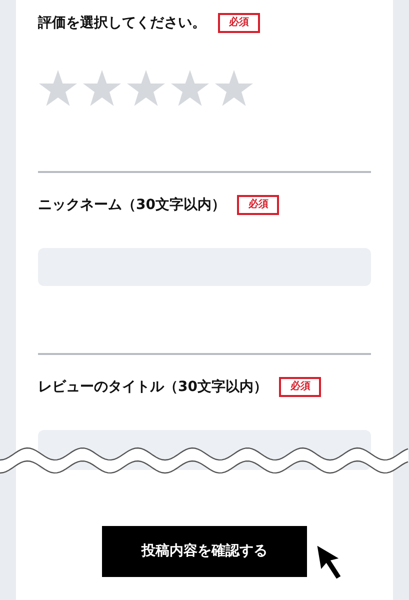 The image size is (409, 600). What do you see at coordinates (132, 205) in the screenshot?
I see `field-label: ニックネーム（30文字以内）` at bounding box center [132, 205].